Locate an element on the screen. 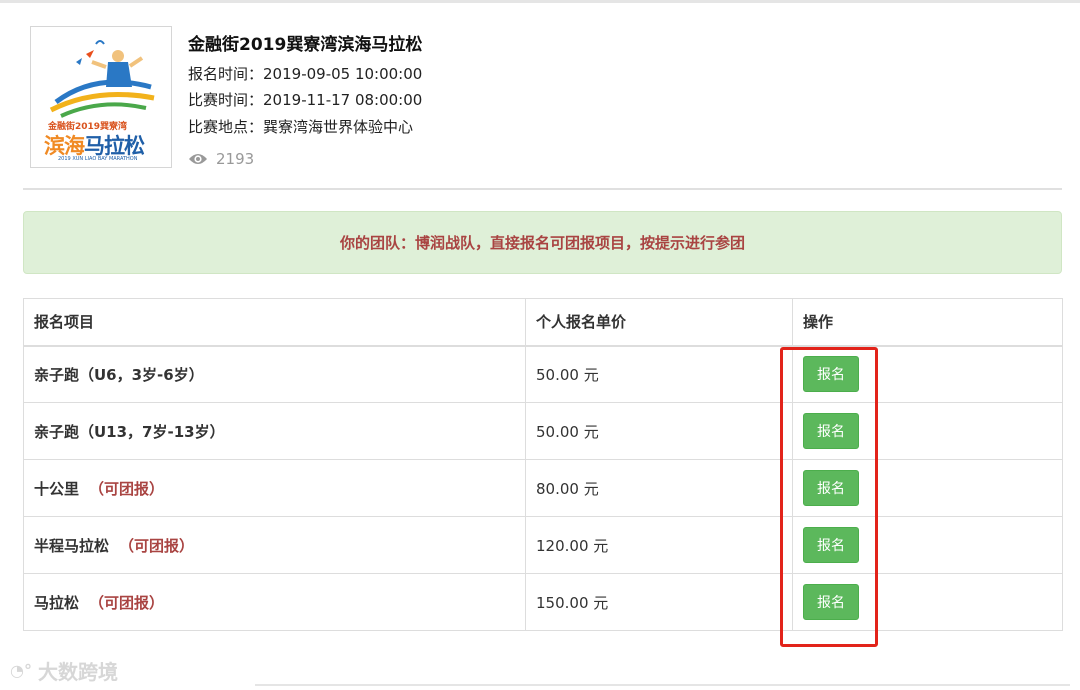  poster-line2a: 滨海 is located at coordinates (64, 146).